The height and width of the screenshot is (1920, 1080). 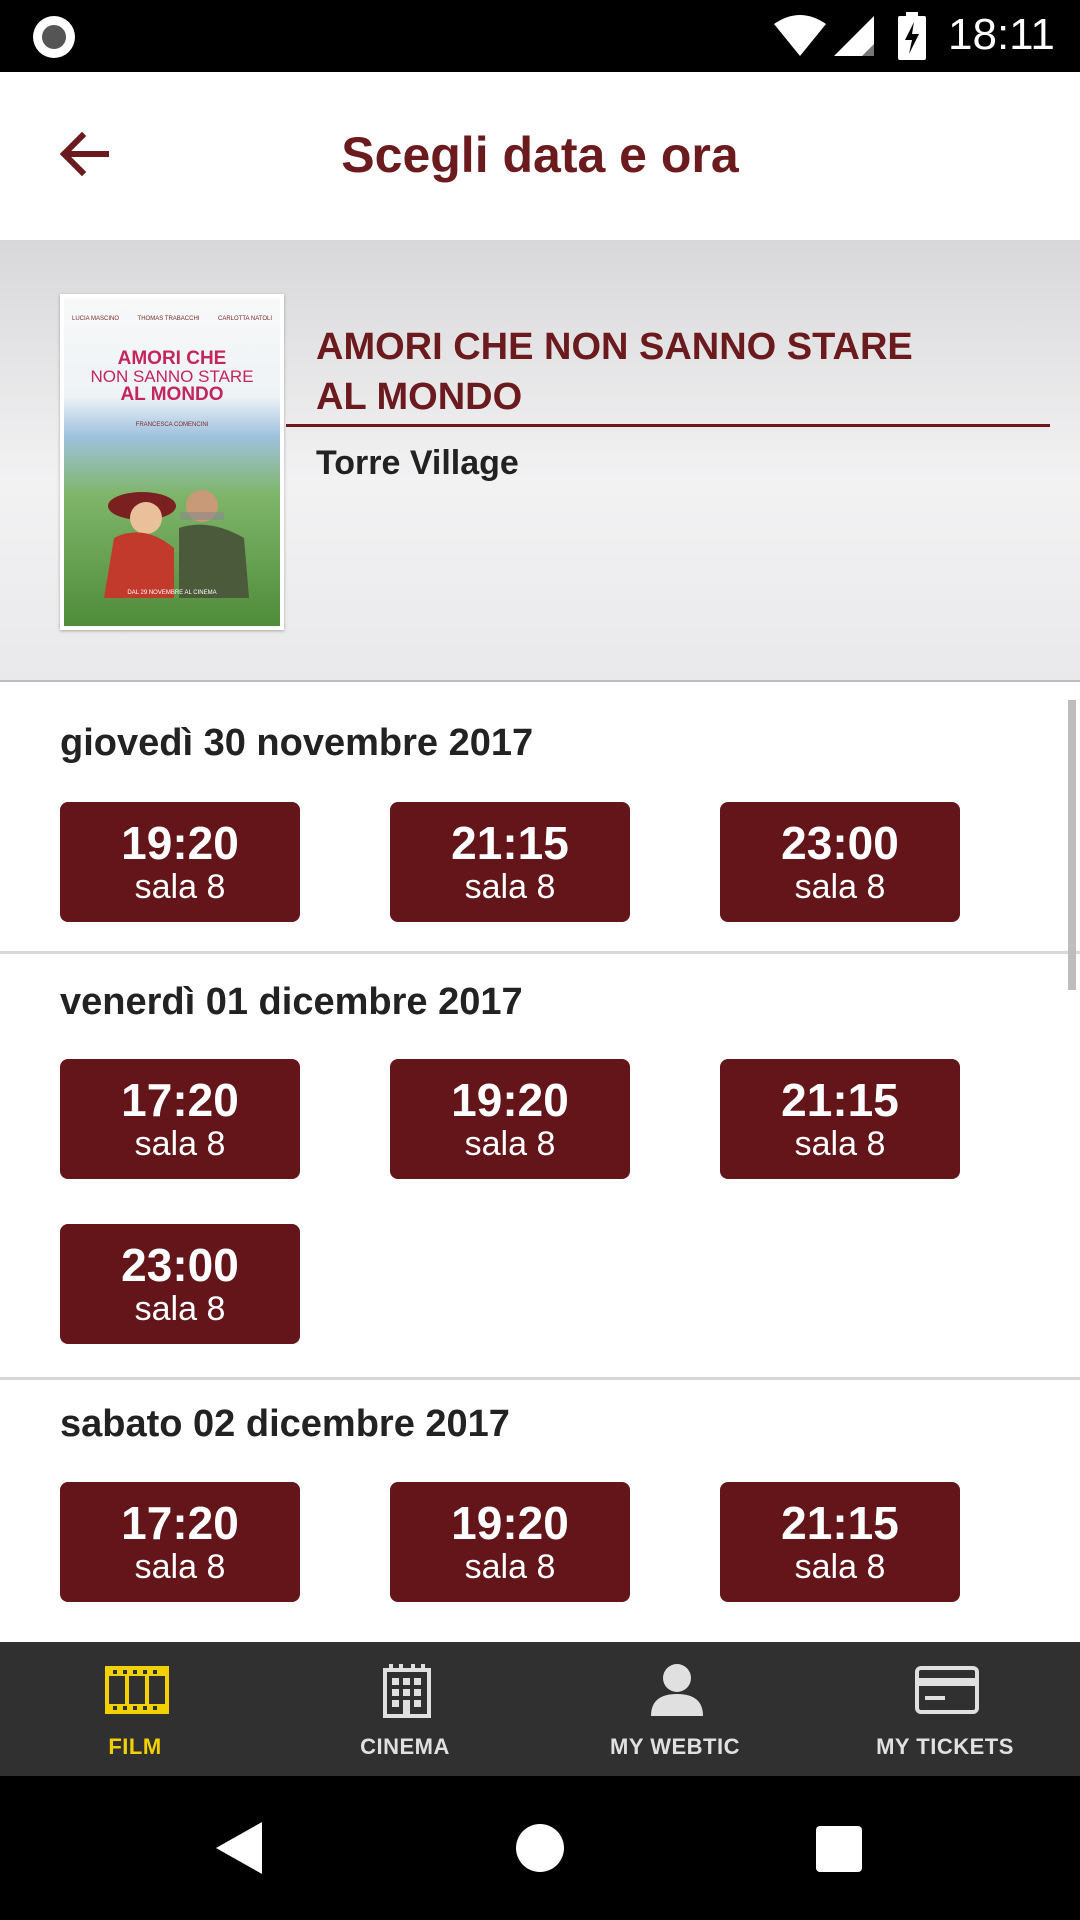 What do you see at coordinates (96, 319) in the screenshot?
I see `poster-credit: LUCIA MASCINO` at bounding box center [96, 319].